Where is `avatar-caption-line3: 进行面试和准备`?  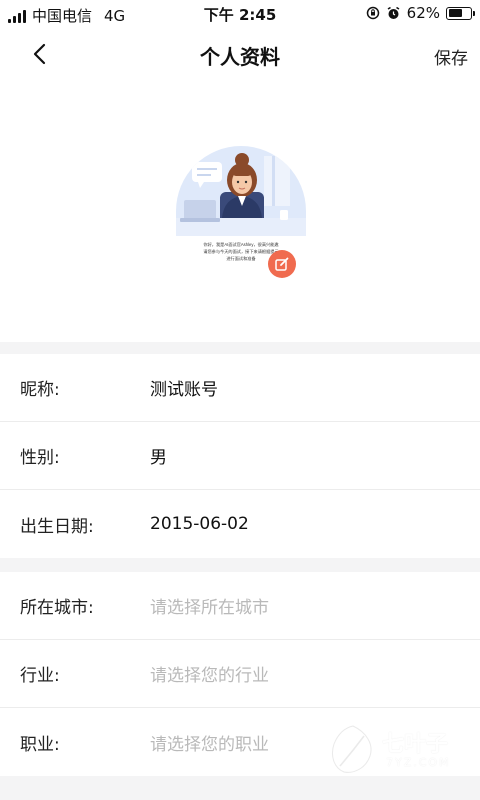 avatar-caption-line3: 进行面试和准备 is located at coordinates (241, 258).